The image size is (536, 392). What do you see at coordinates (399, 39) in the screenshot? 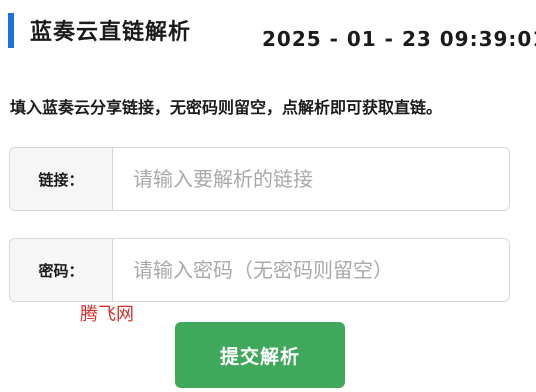
I see `datetime-display: 2025 - 01 - 23 09:39:01` at bounding box center [399, 39].